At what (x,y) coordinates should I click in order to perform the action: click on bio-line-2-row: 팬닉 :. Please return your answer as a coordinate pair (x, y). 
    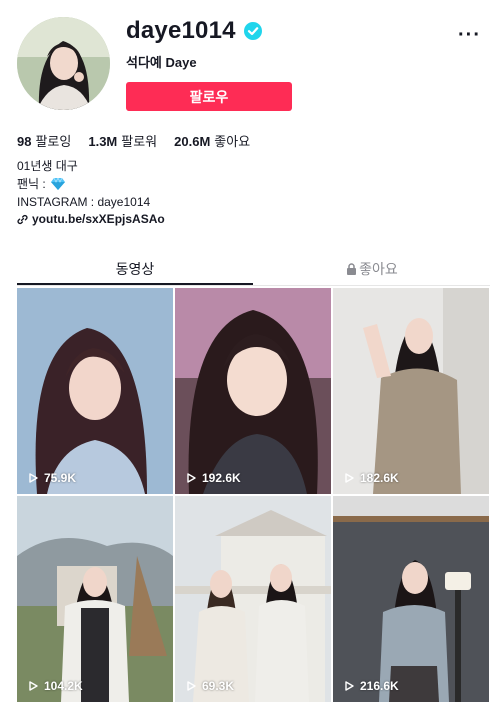
    Looking at the image, I should click on (83, 184).